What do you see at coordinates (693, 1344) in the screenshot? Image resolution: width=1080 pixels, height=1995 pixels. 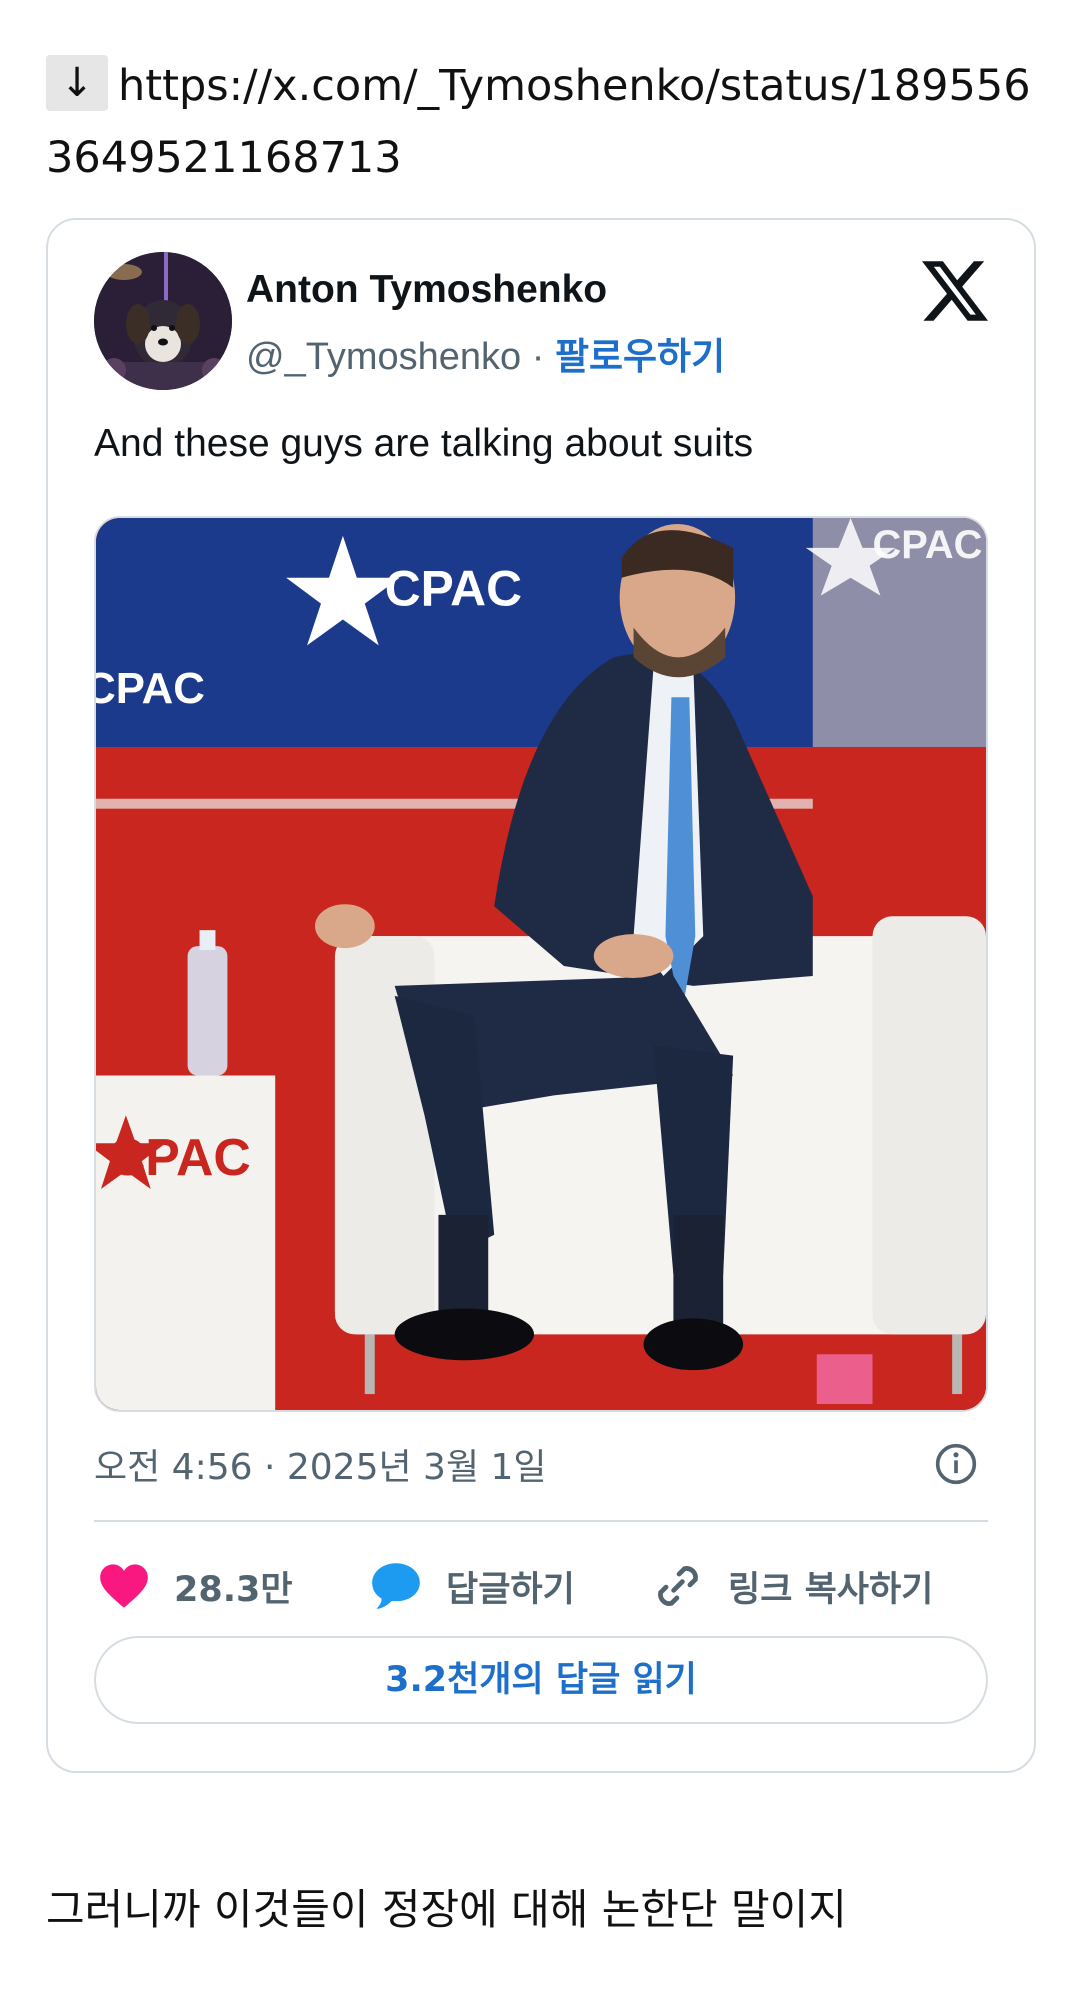 I see `shoe-right` at bounding box center [693, 1344].